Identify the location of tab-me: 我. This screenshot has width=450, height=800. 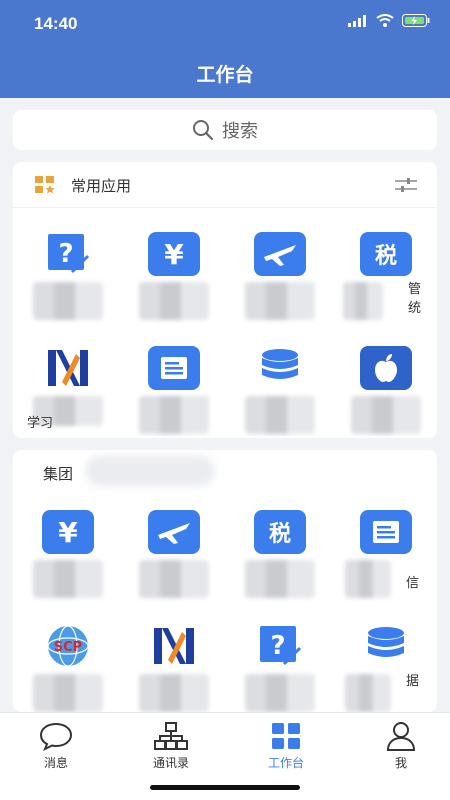
(400, 746).